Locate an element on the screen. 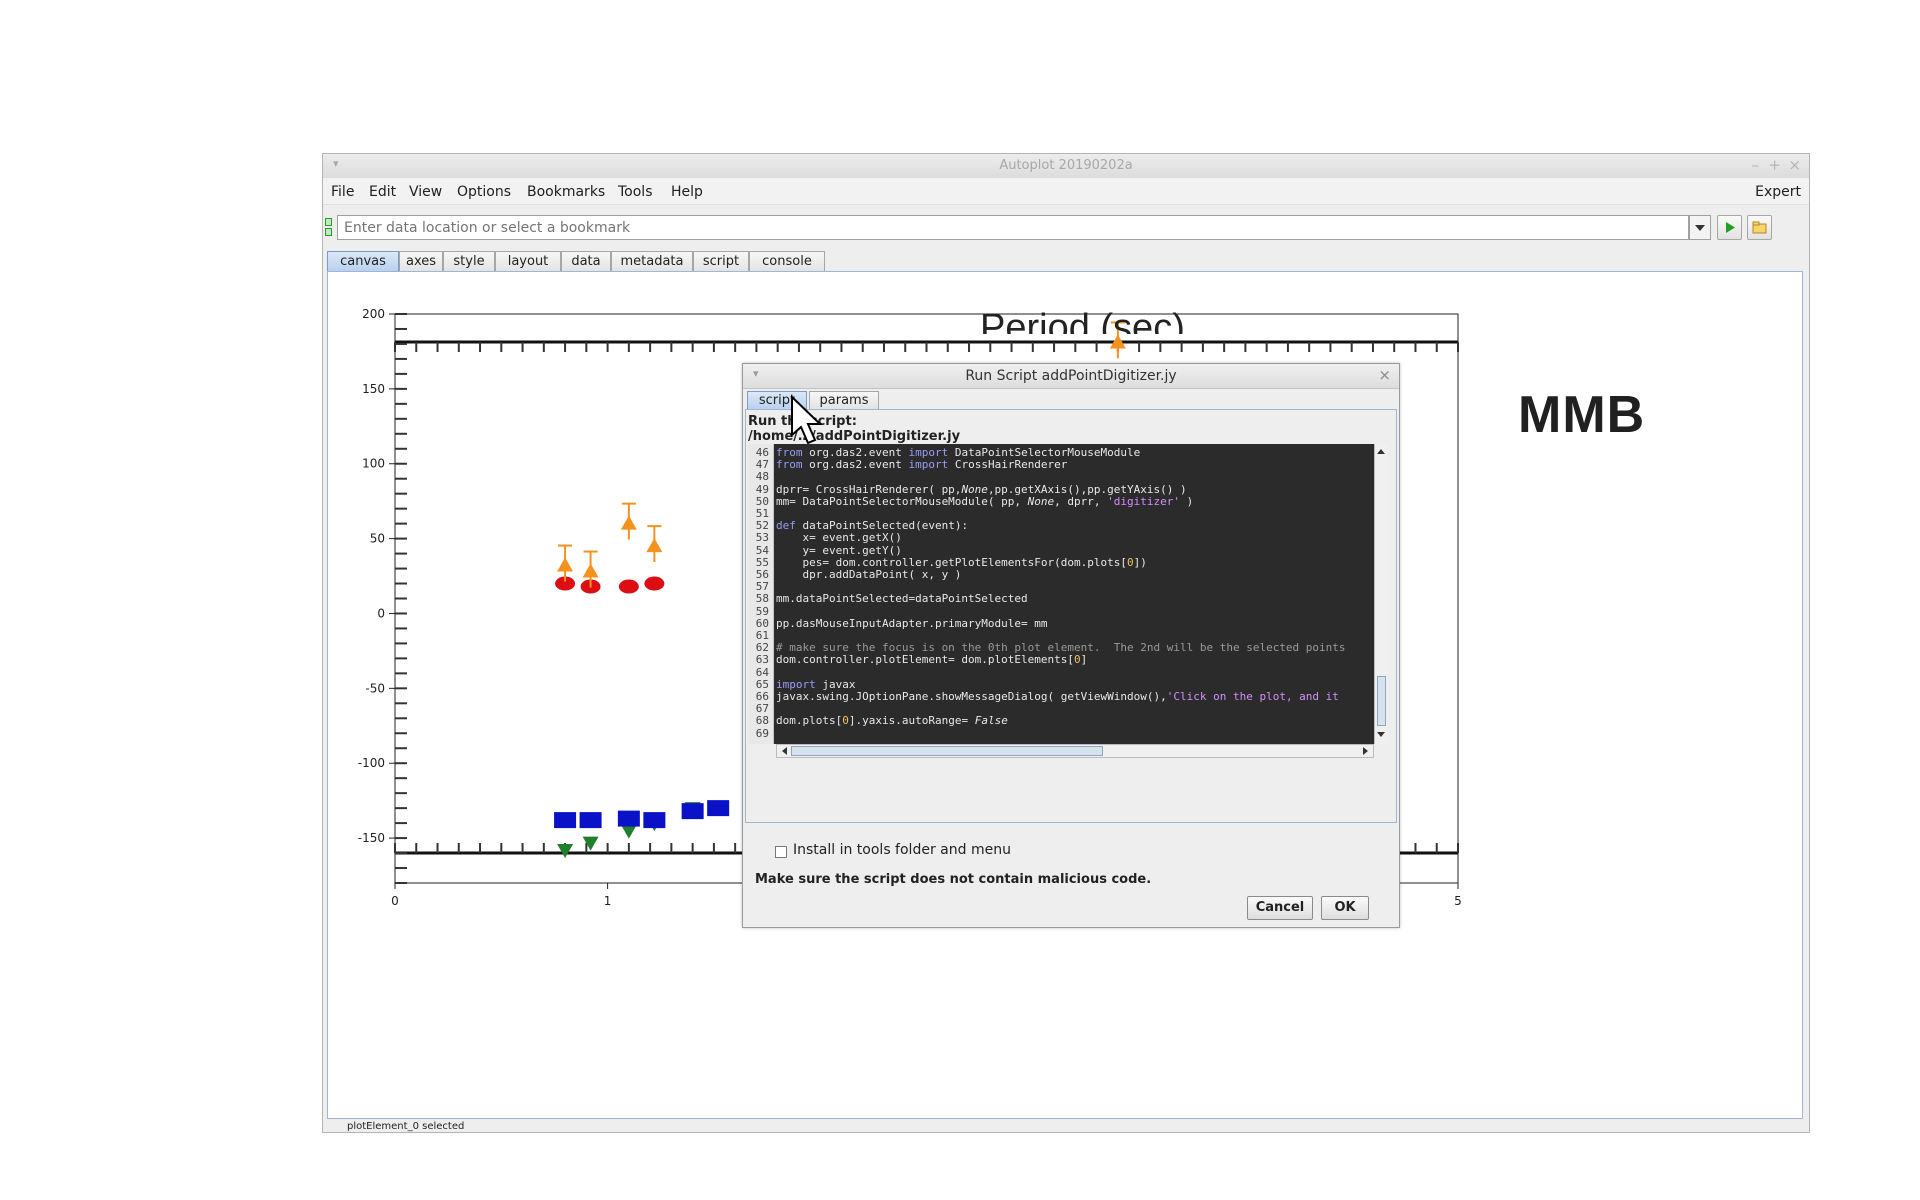 The image size is (1920, 1200). tab-layout: layout is located at coordinates (528, 261).